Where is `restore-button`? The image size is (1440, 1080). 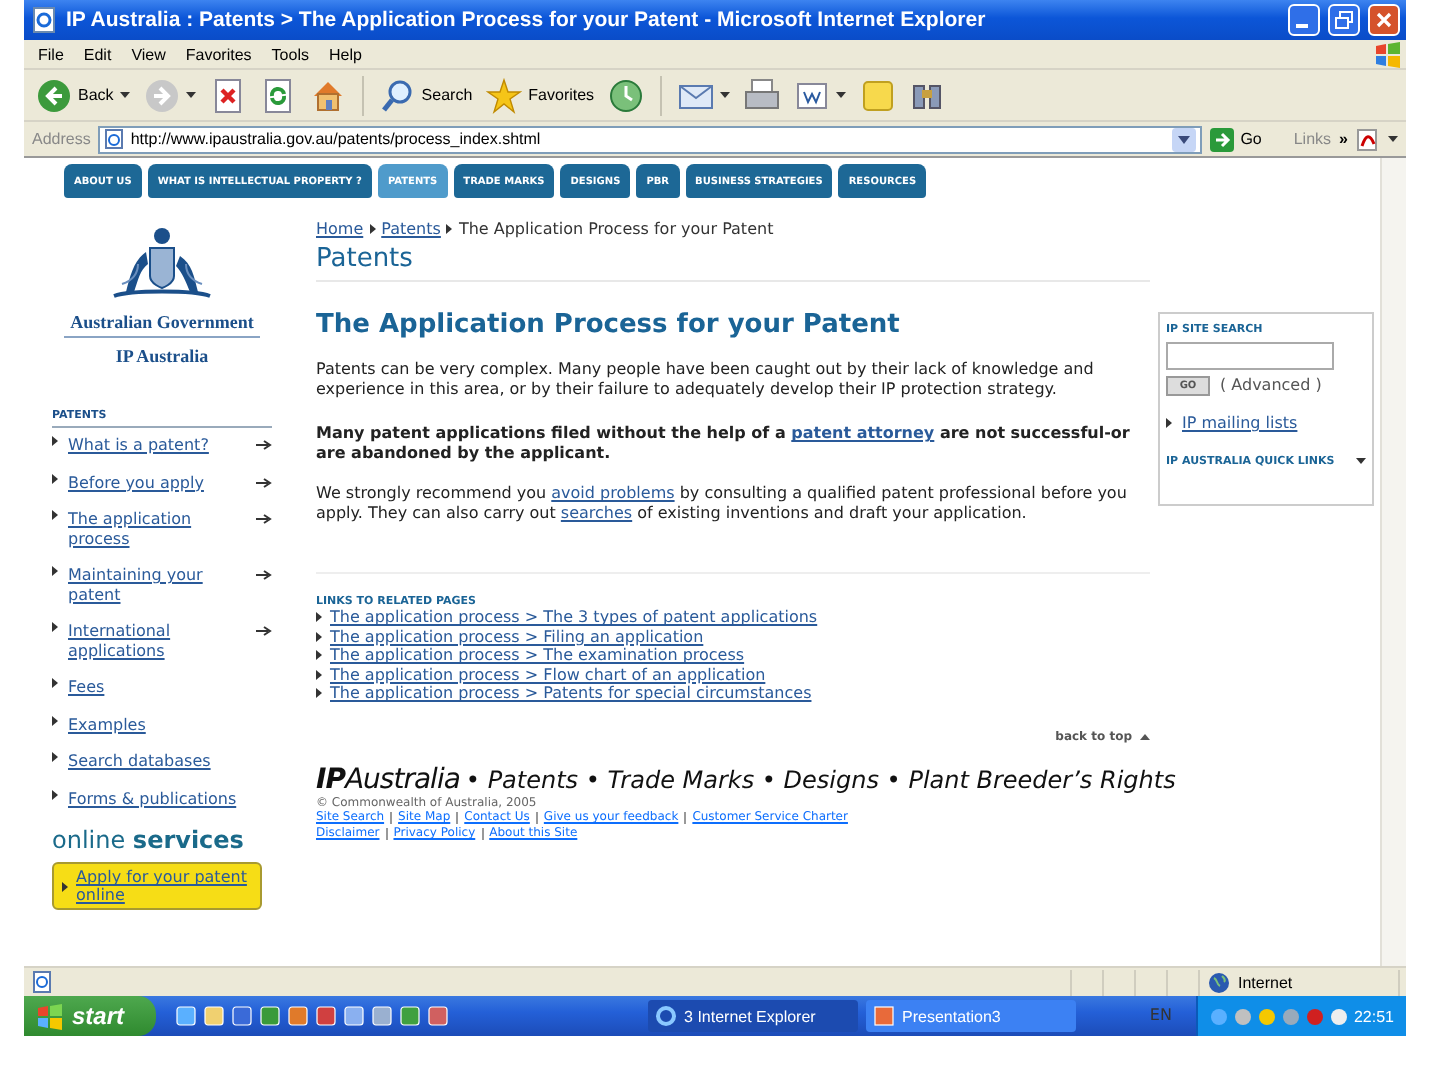 restore-button is located at coordinates (1344, 20).